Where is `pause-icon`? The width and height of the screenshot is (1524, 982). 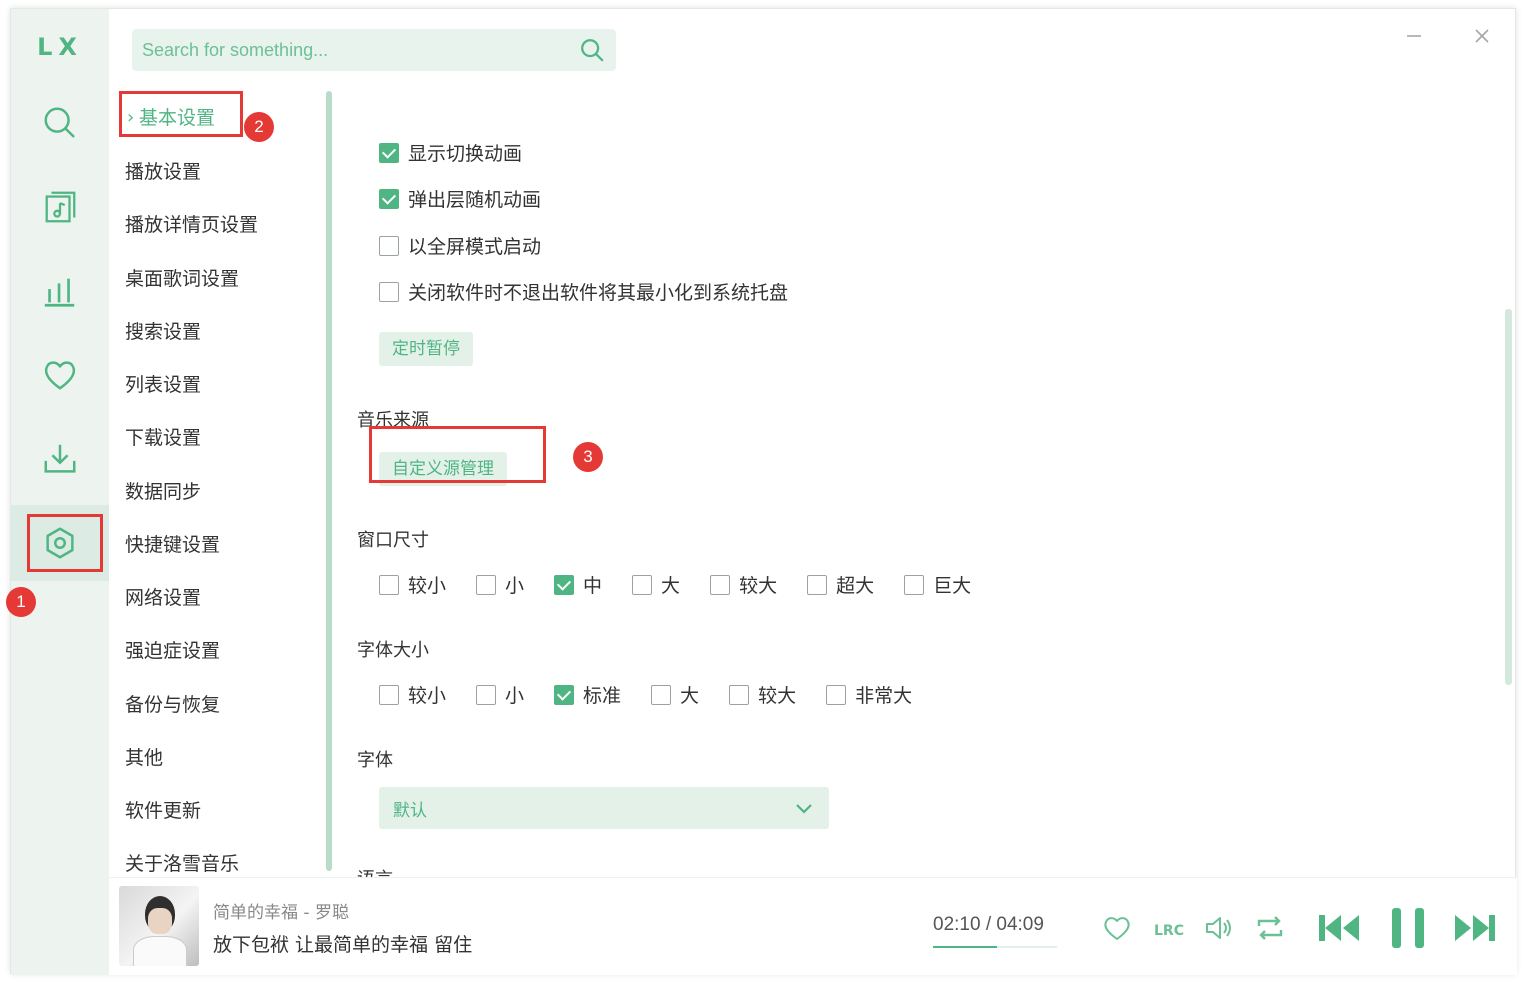 pause-icon is located at coordinates (1408, 928).